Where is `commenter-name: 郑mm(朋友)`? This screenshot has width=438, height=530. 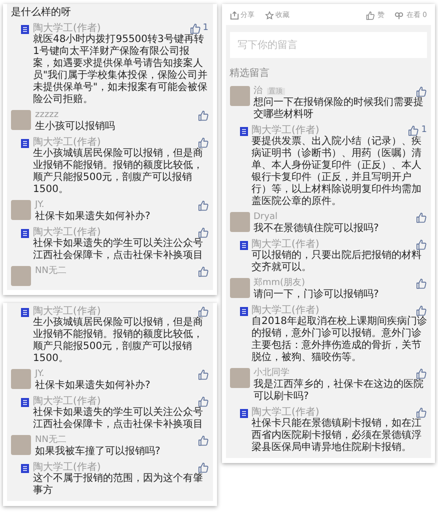
commenter-name: 郑mm(朋友) is located at coordinates (280, 283).